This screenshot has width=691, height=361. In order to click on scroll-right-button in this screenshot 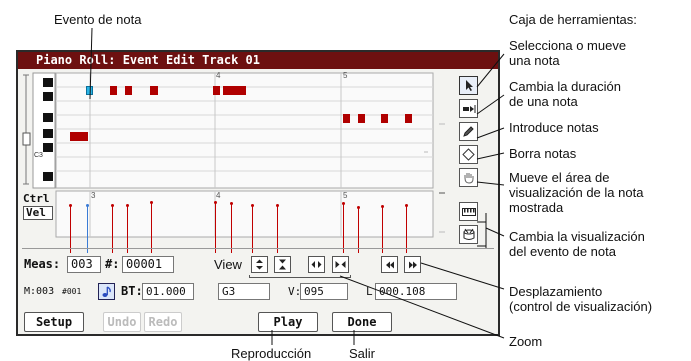, I will do `click(412, 264)`.